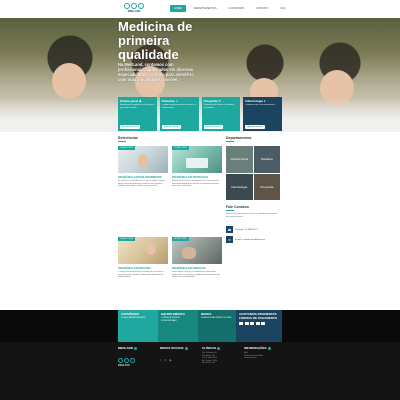  Describe the element at coordinates (180, 148) in the screenshot. I see `date-badge: 27 SET 2021` at that location.